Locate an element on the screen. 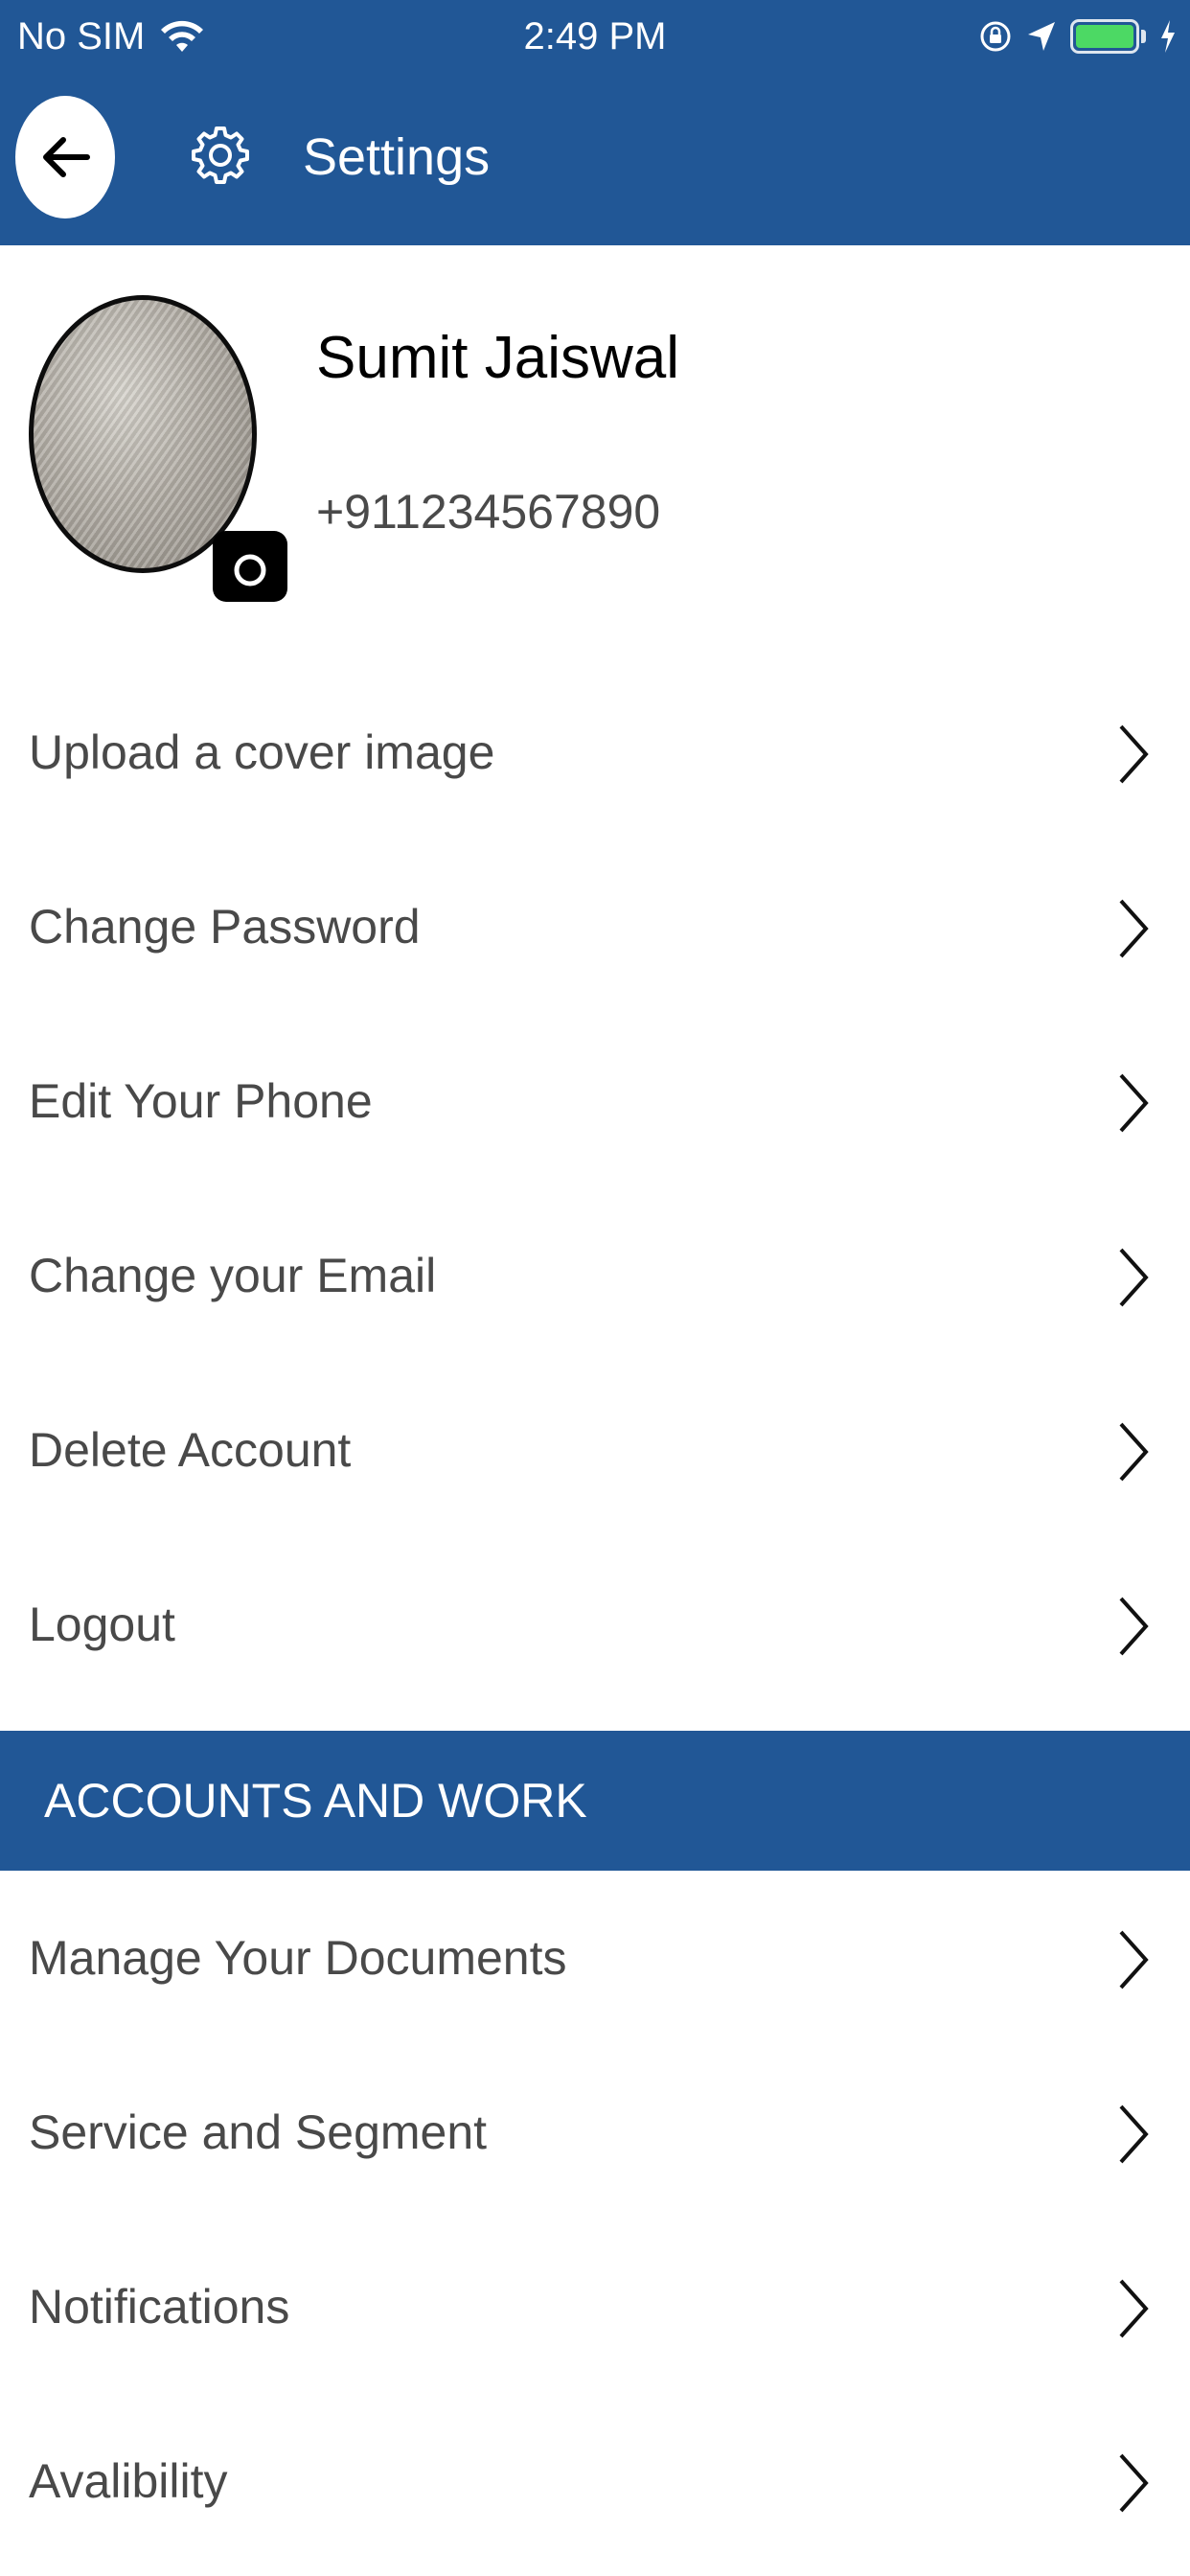 Image resolution: width=1190 pixels, height=2576 pixels. menu-item-delete-account: Delete Account is located at coordinates (595, 1450).